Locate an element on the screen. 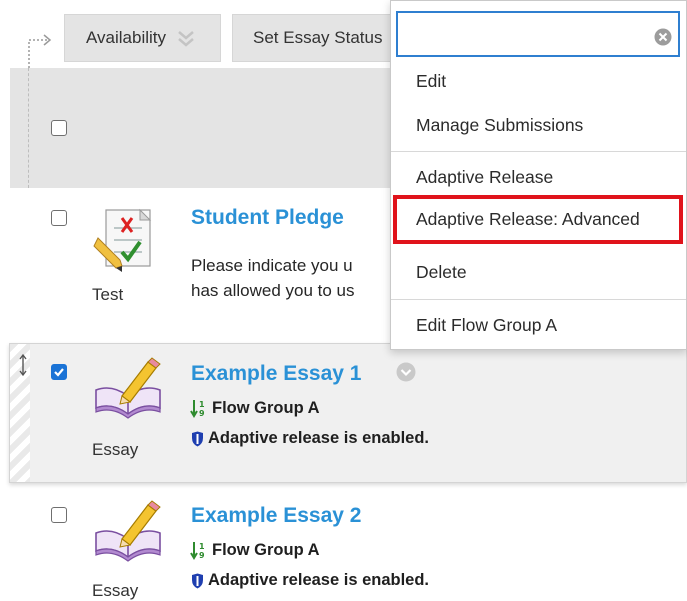 The image size is (687, 601). item-title-link: Example Essay 2 is located at coordinates (276, 516).